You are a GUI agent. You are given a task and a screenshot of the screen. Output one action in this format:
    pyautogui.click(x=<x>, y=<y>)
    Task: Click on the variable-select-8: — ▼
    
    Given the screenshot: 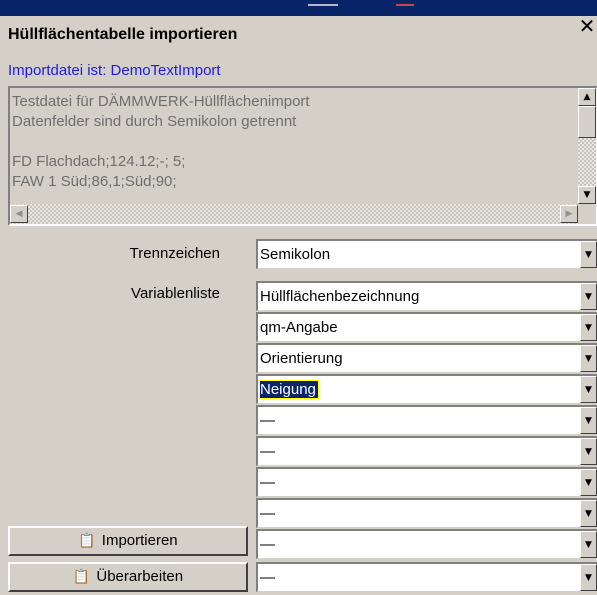 What is the action you would take?
    pyautogui.click(x=426, y=513)
    